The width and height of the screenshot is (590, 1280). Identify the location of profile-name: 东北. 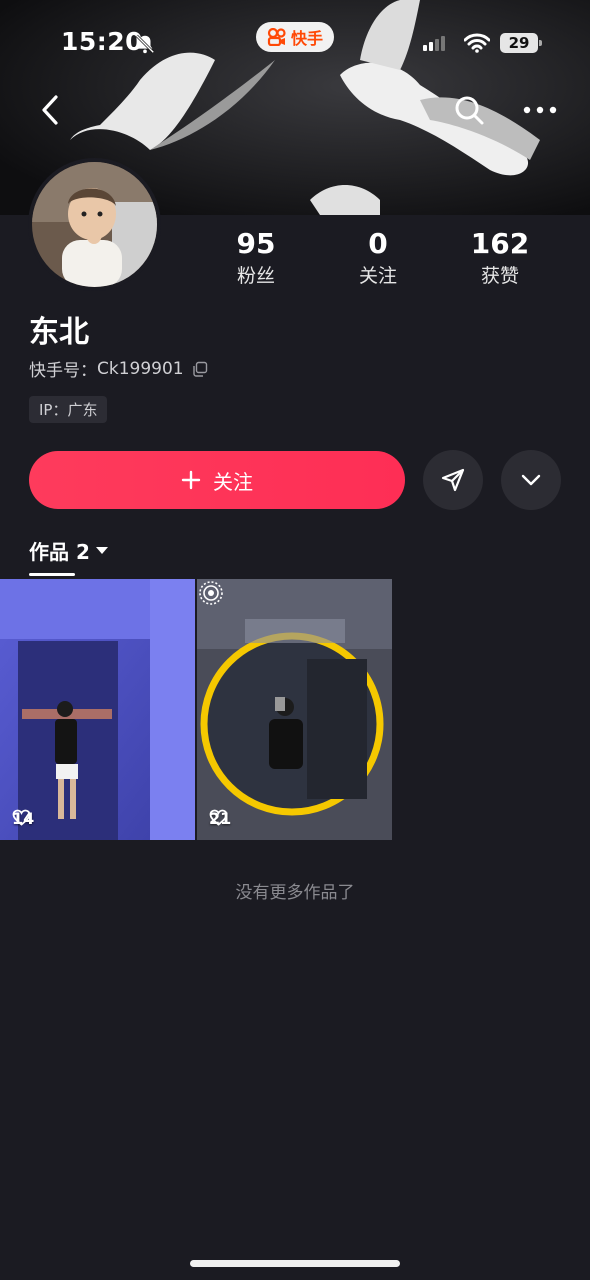
(59, 332).